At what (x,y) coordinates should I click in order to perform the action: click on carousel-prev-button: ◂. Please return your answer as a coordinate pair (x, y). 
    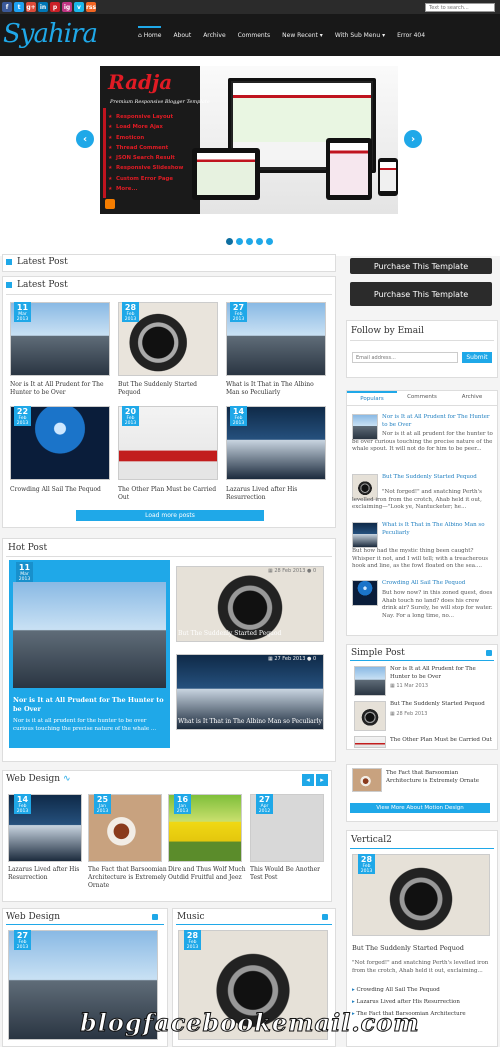
    Looking at the image, I should click on (308, 780).